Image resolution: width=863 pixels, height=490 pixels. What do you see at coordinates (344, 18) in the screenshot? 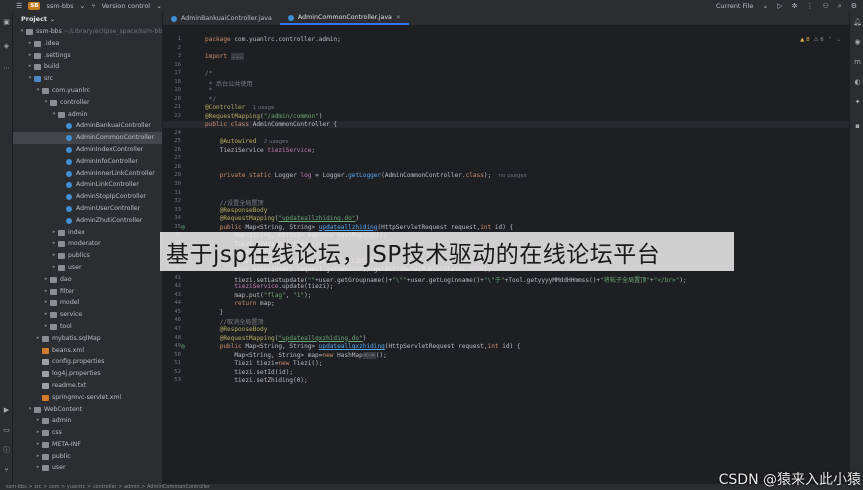
I see `tab-admin-common-controller: AdminCommonController.java ✕` at bounding box center [344, 18].